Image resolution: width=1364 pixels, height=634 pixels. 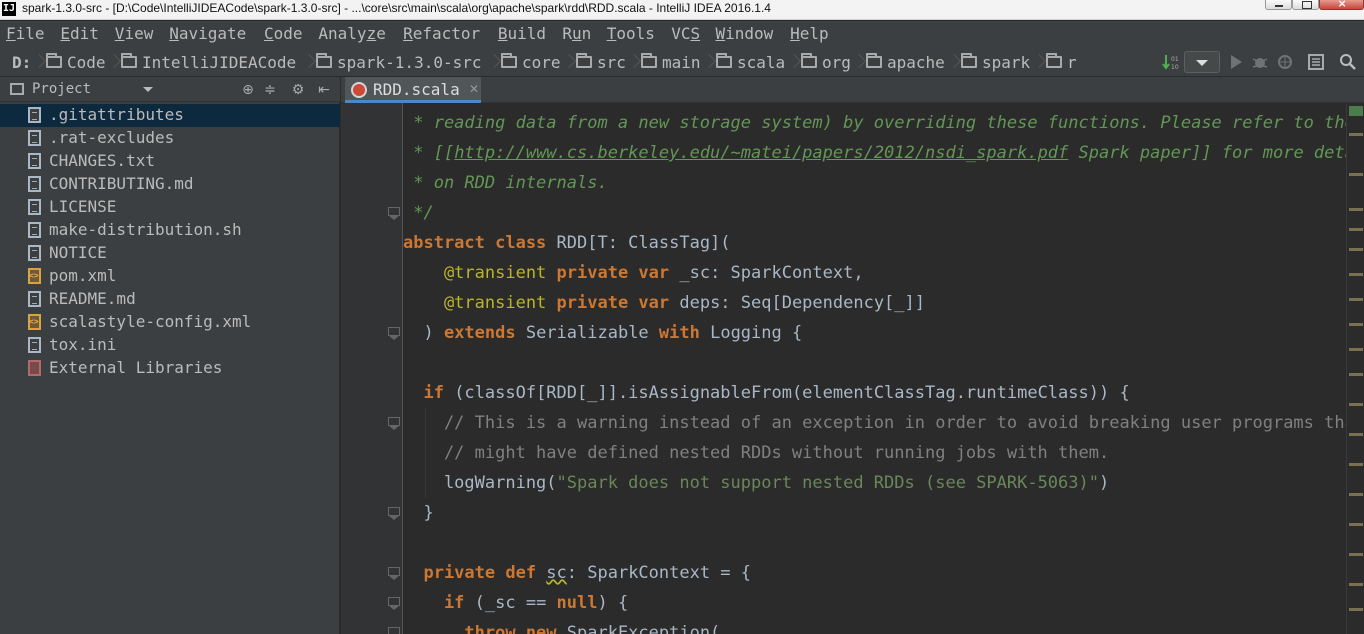 What do you see at coordinates (283, 33) in the screenshot?
I see `menu-code: Code` at bounding box center [283, 33].